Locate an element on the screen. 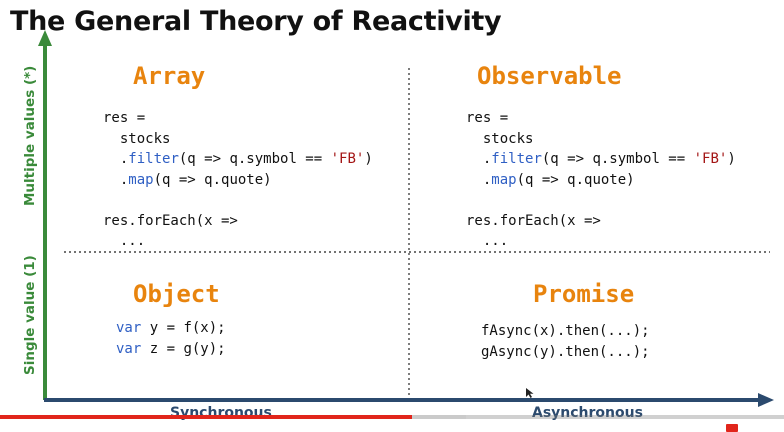 The width and height of the screenshot is (784, 432). code-text: y = f(x); is located at coordinates (183, 328).